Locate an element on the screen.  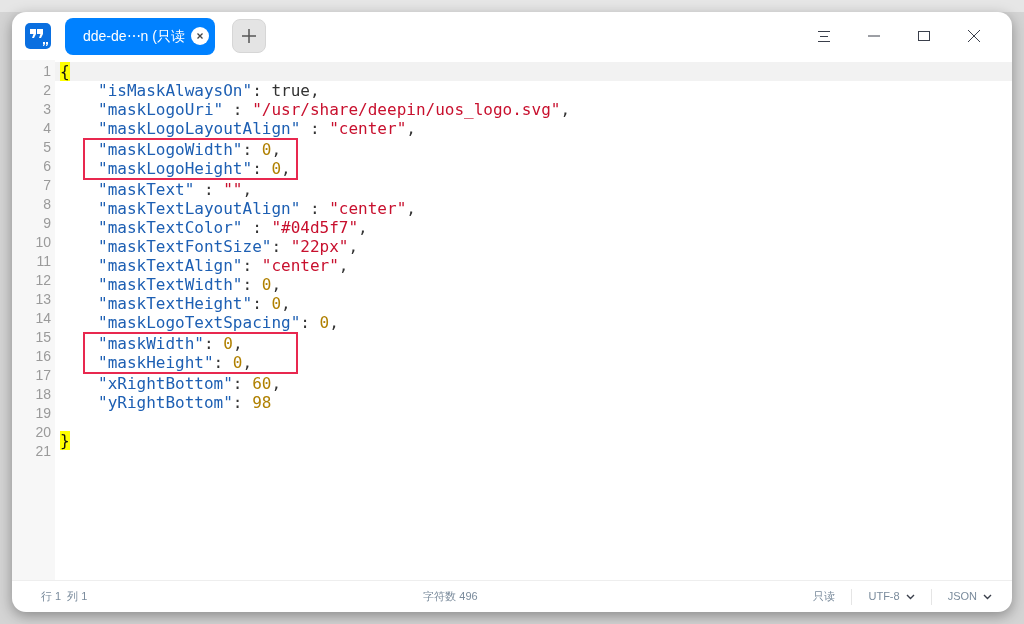
code-line: "maskLogoUri" : "/usr/share/deepin/uos_logo.svg", is located at coordinates (334, 109).